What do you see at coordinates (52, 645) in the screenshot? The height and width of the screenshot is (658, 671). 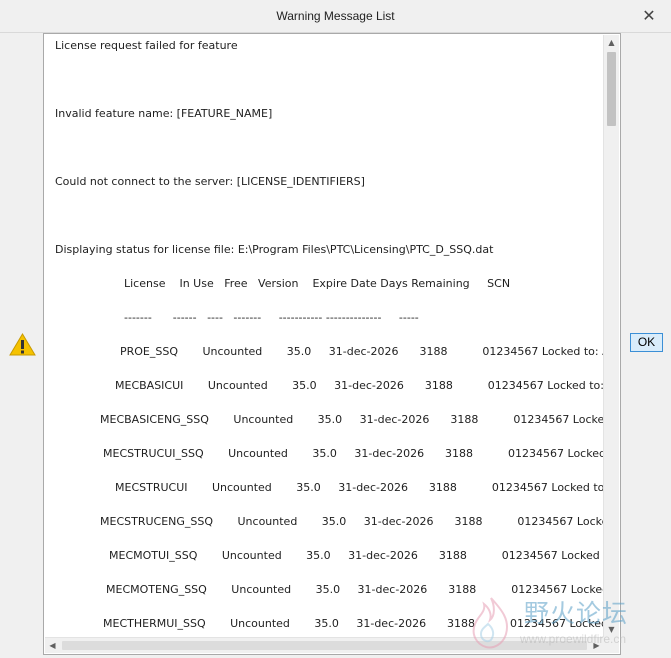 I see `scroll-left-arrow-icon: ◀` at bounding box center [52, 645].